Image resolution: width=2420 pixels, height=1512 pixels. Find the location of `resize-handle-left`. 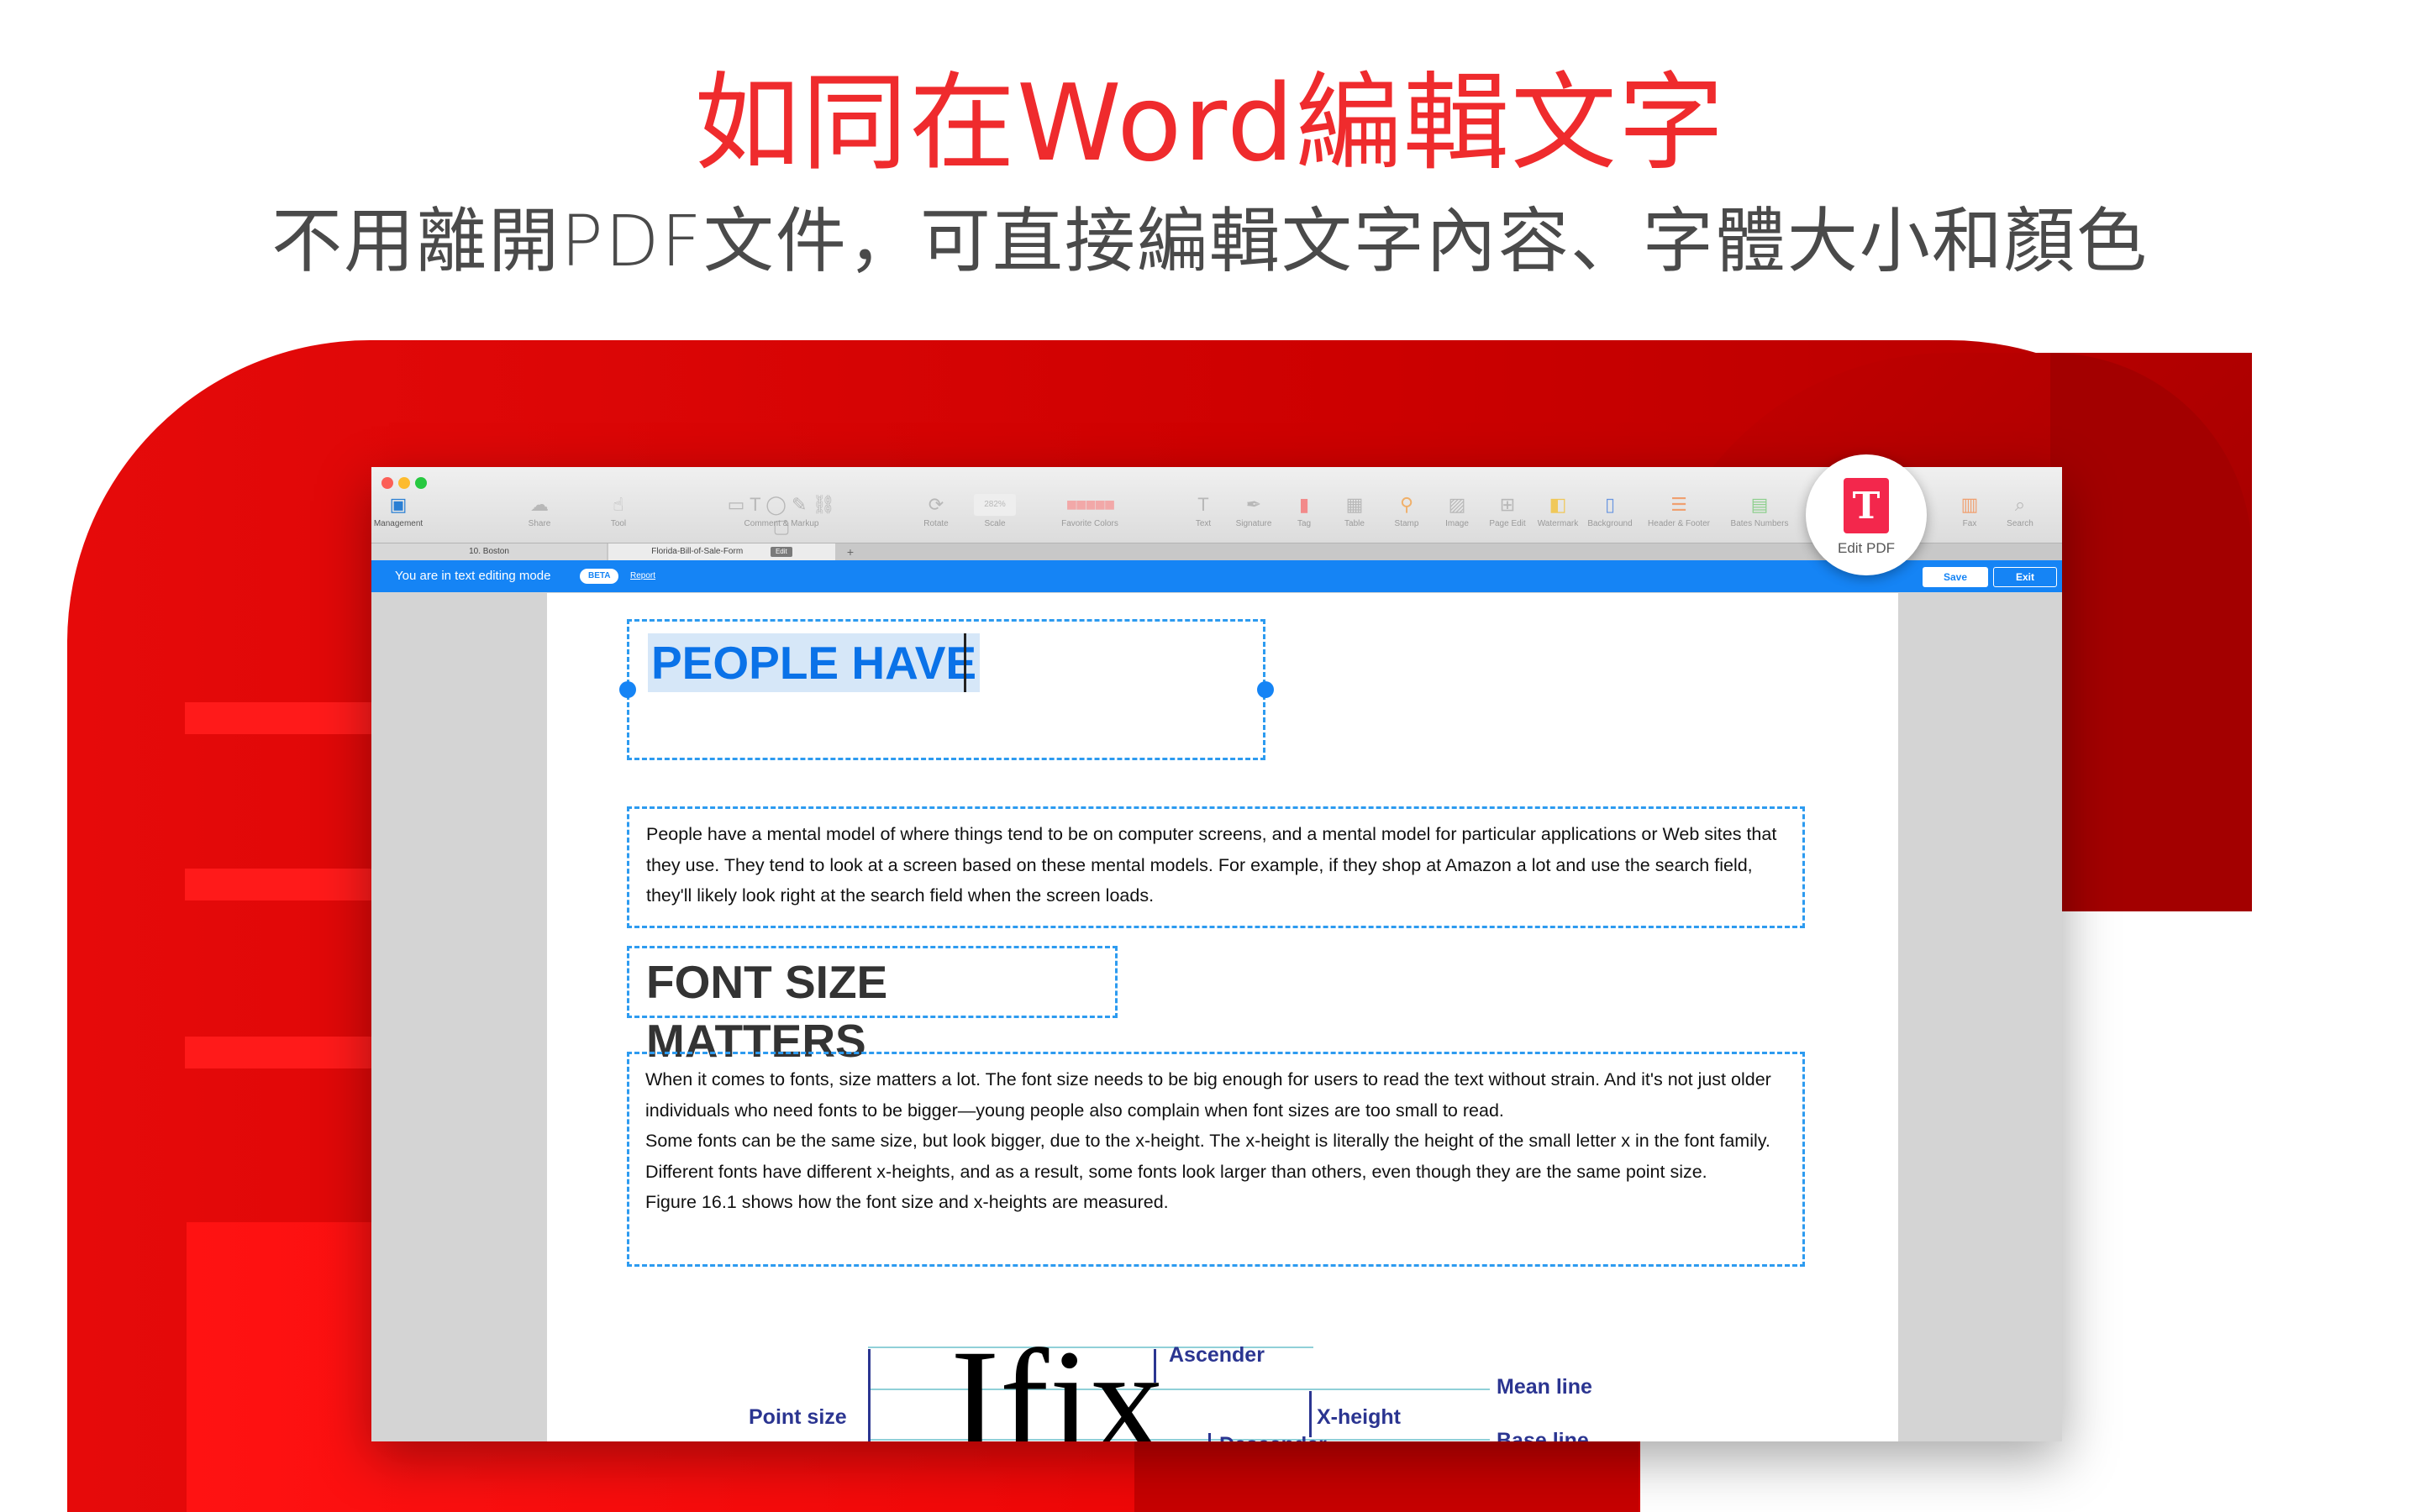

resize-handle-left is located at coordinates (628, 689).